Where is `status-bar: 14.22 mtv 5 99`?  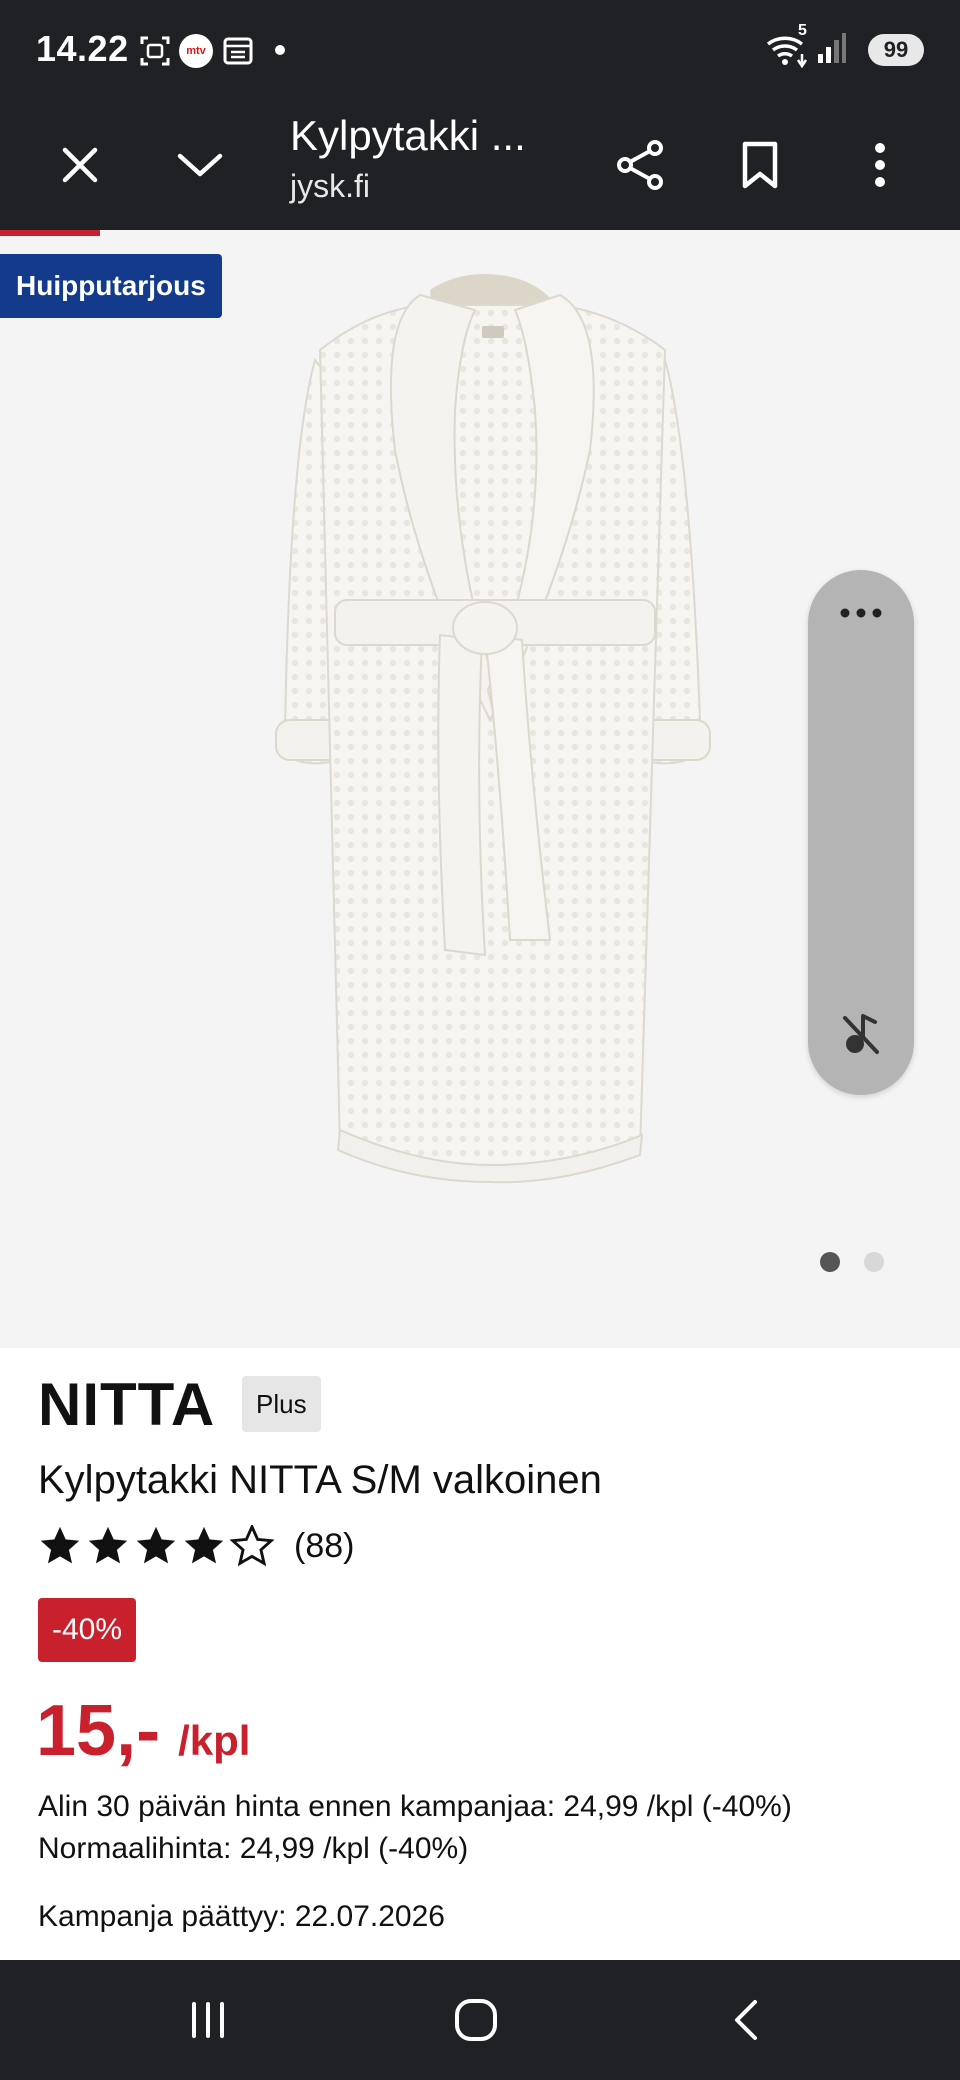
status-bar: 14.22 mtv 5 99 is located at coordinates (480, 50).